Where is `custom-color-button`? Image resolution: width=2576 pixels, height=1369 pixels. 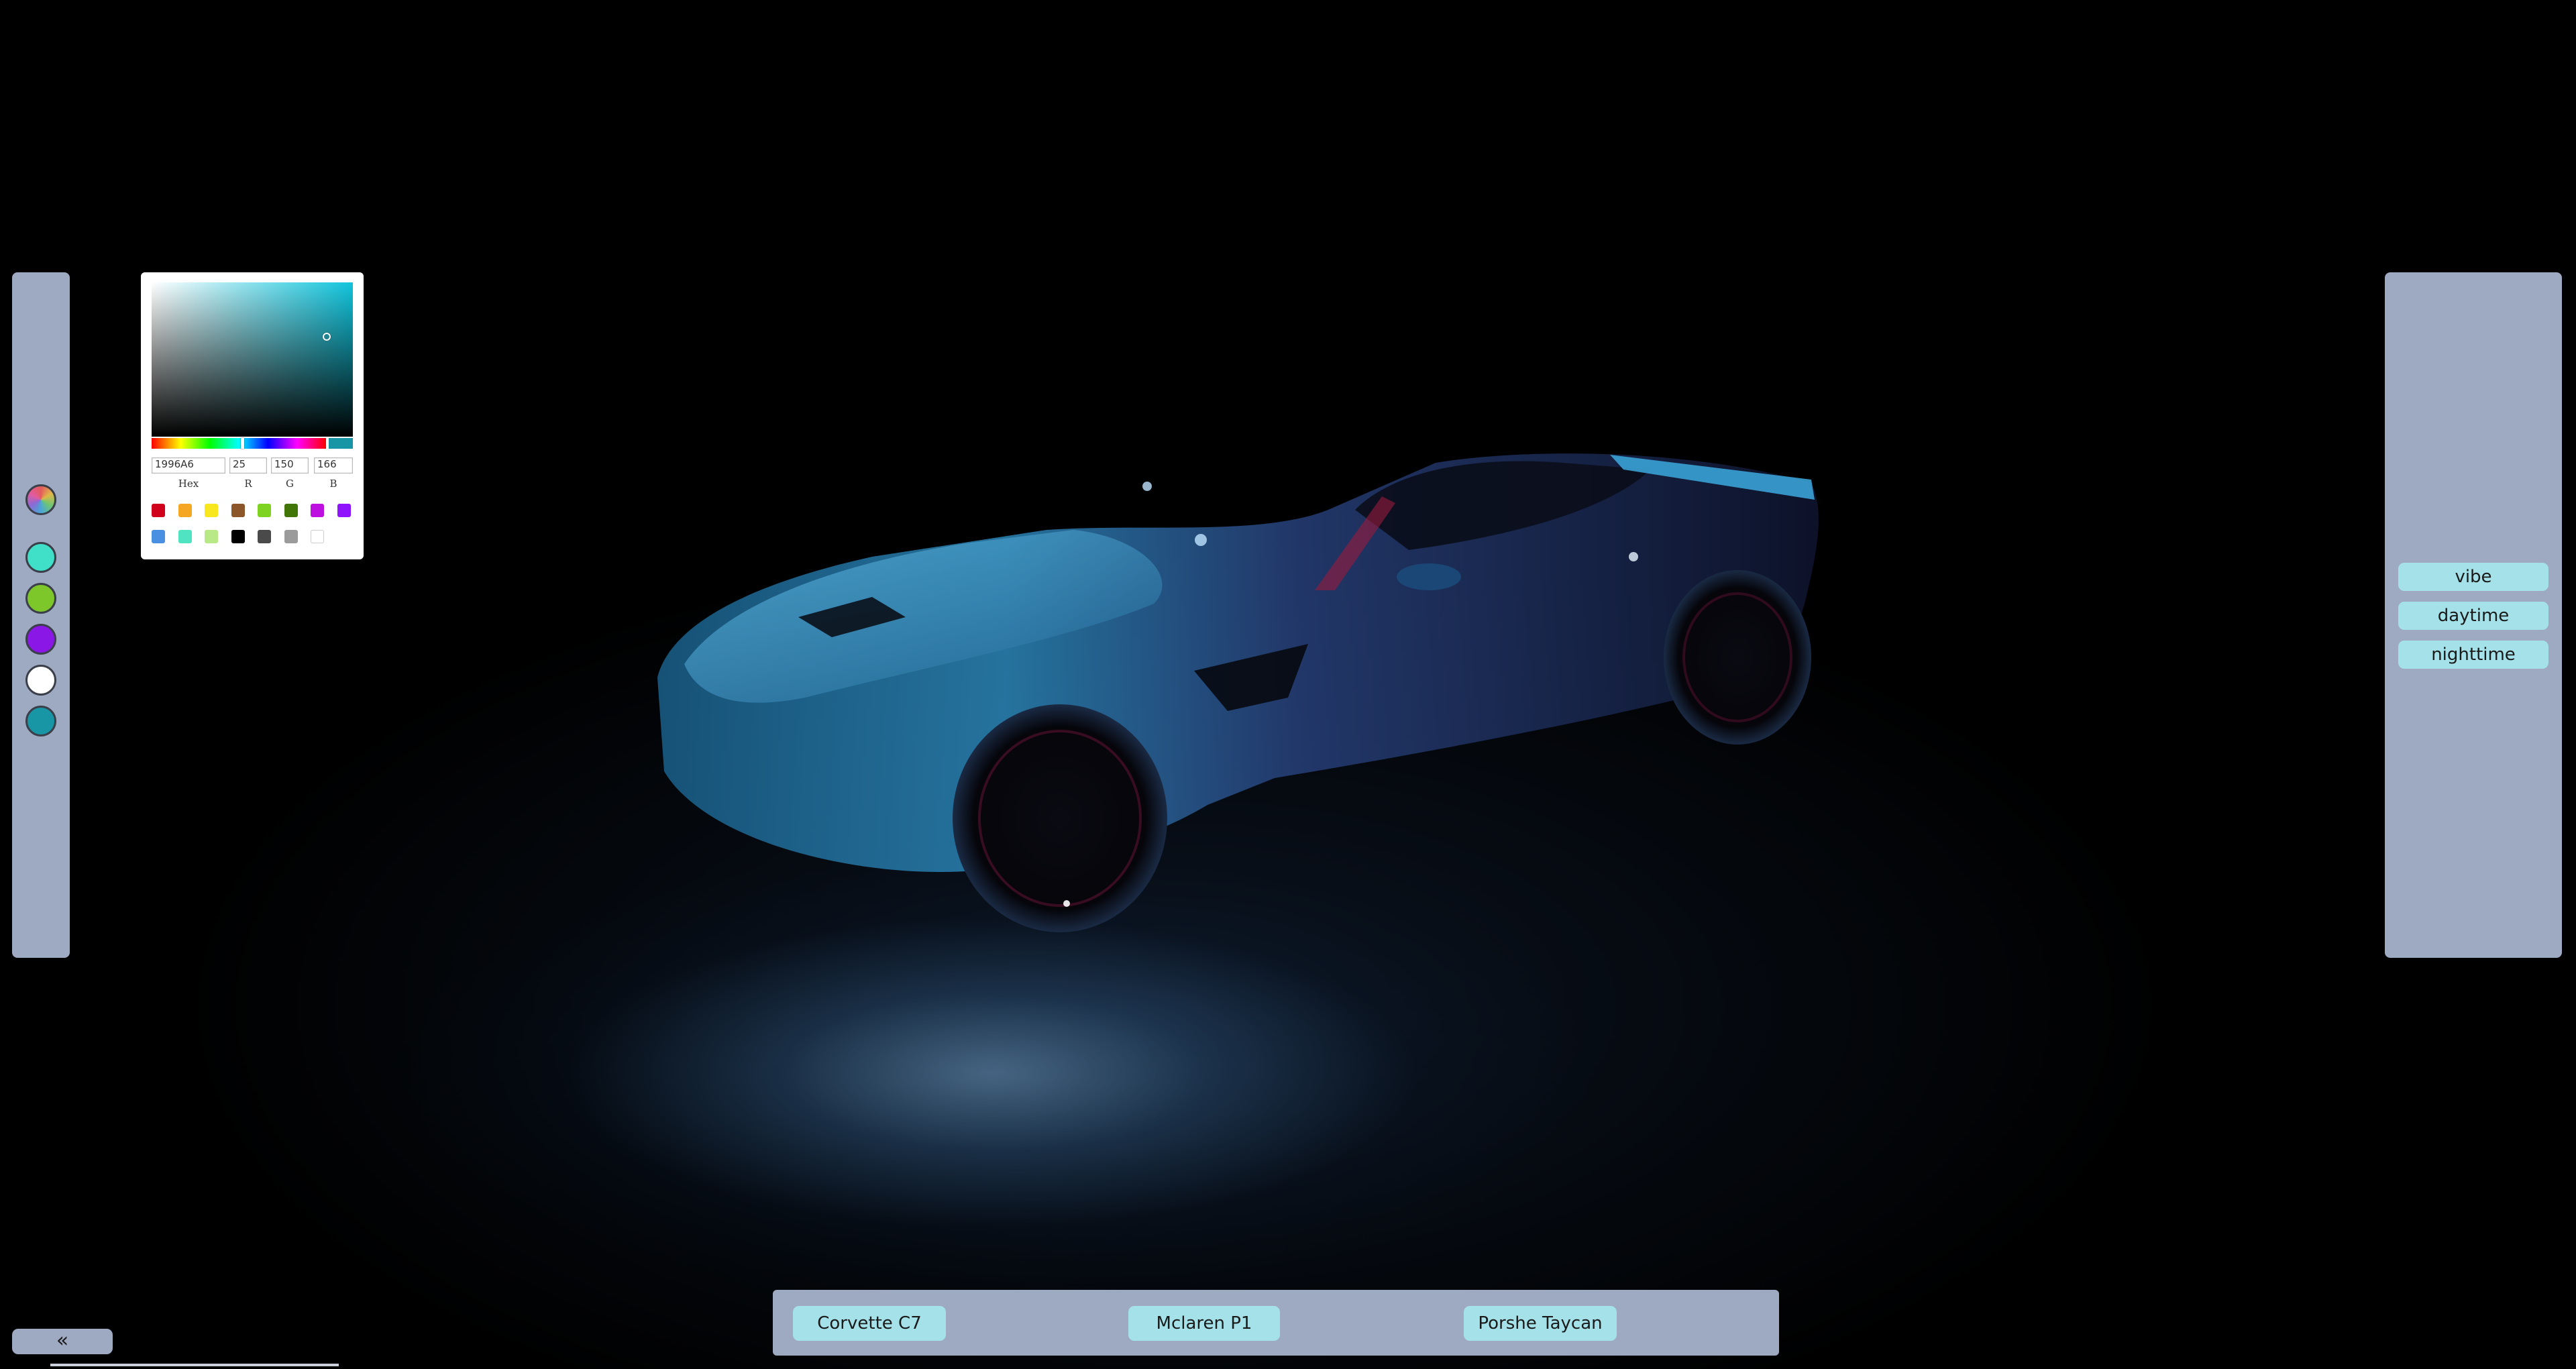 custom-color-button is located at coordinates (40, 499).